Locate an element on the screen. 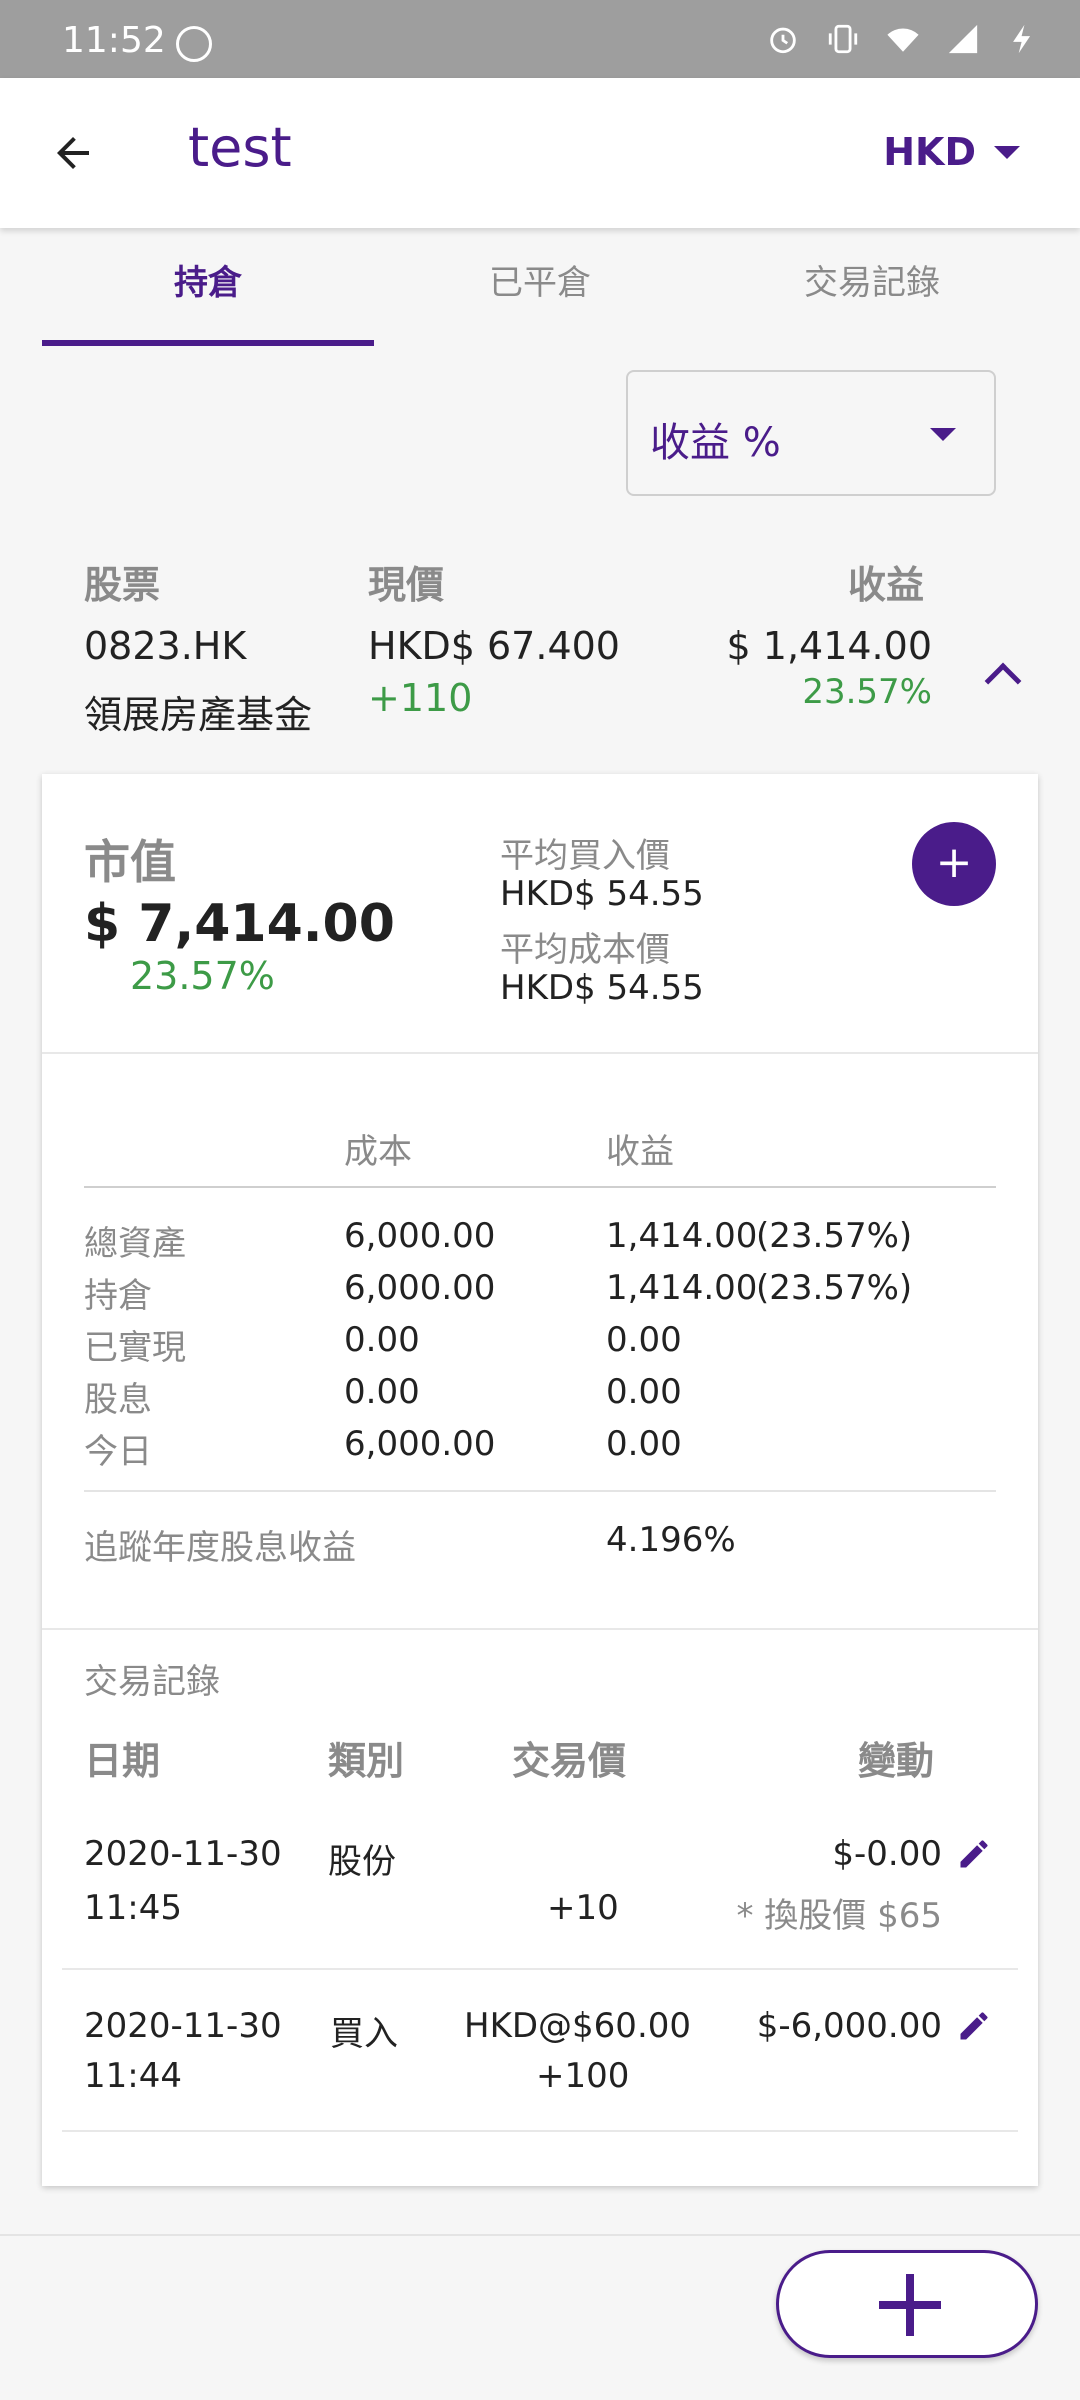 The image size is (1080, 2400). header-price: 現價 is located at coordinates (406, 585).